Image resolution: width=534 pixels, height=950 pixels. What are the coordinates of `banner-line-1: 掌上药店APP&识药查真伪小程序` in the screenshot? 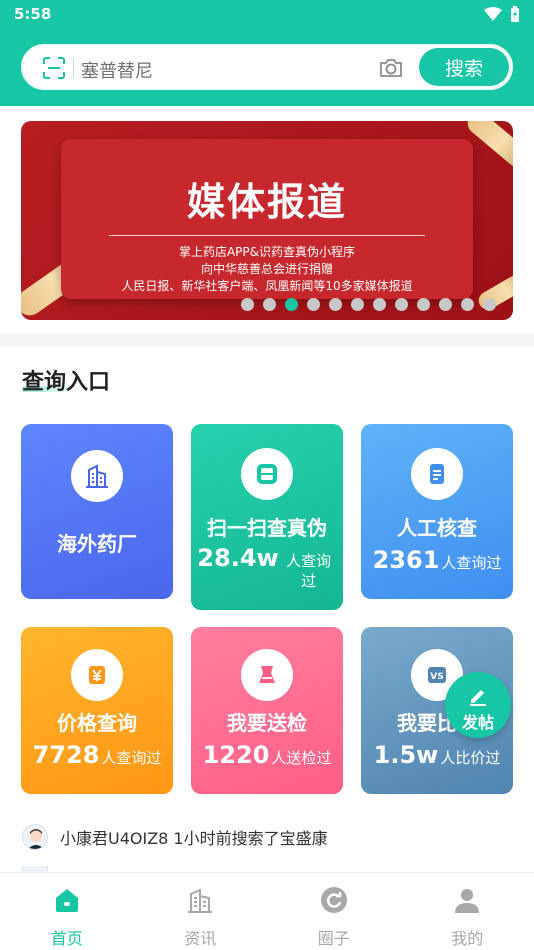 It's located at (267, 252).